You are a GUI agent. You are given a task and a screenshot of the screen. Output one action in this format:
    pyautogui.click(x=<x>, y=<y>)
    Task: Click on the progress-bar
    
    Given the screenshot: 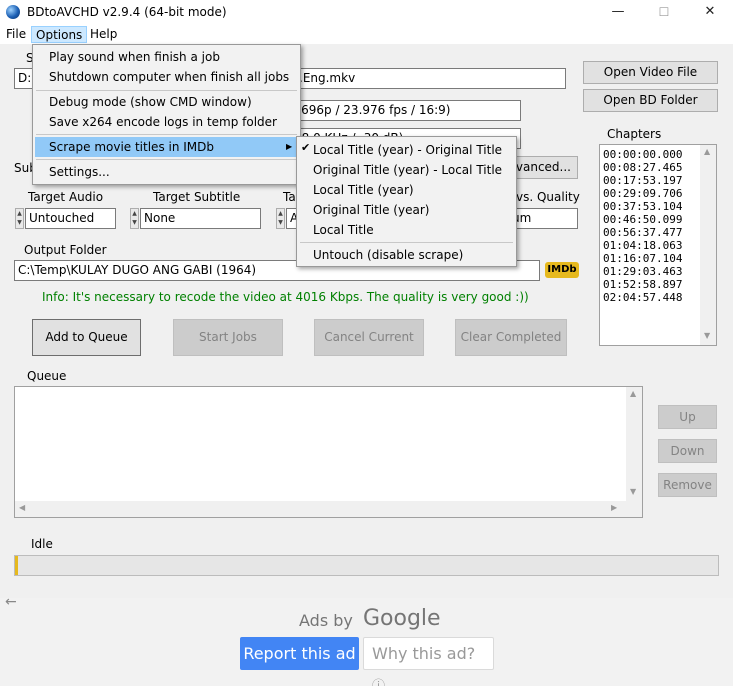 What is the action you would take?
    pyautogui.click(x=366, y=565)
    